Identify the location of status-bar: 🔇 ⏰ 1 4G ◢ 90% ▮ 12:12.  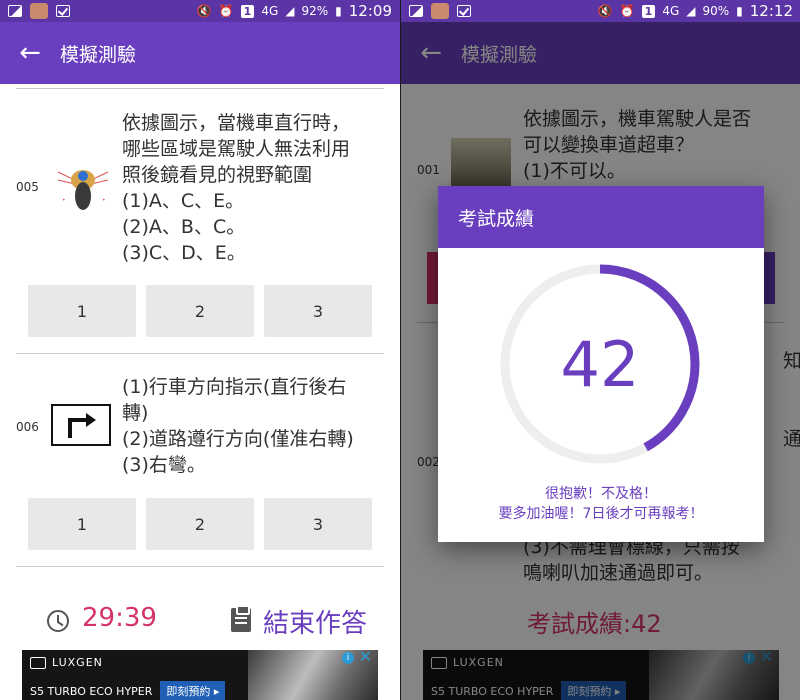
(600, 11).